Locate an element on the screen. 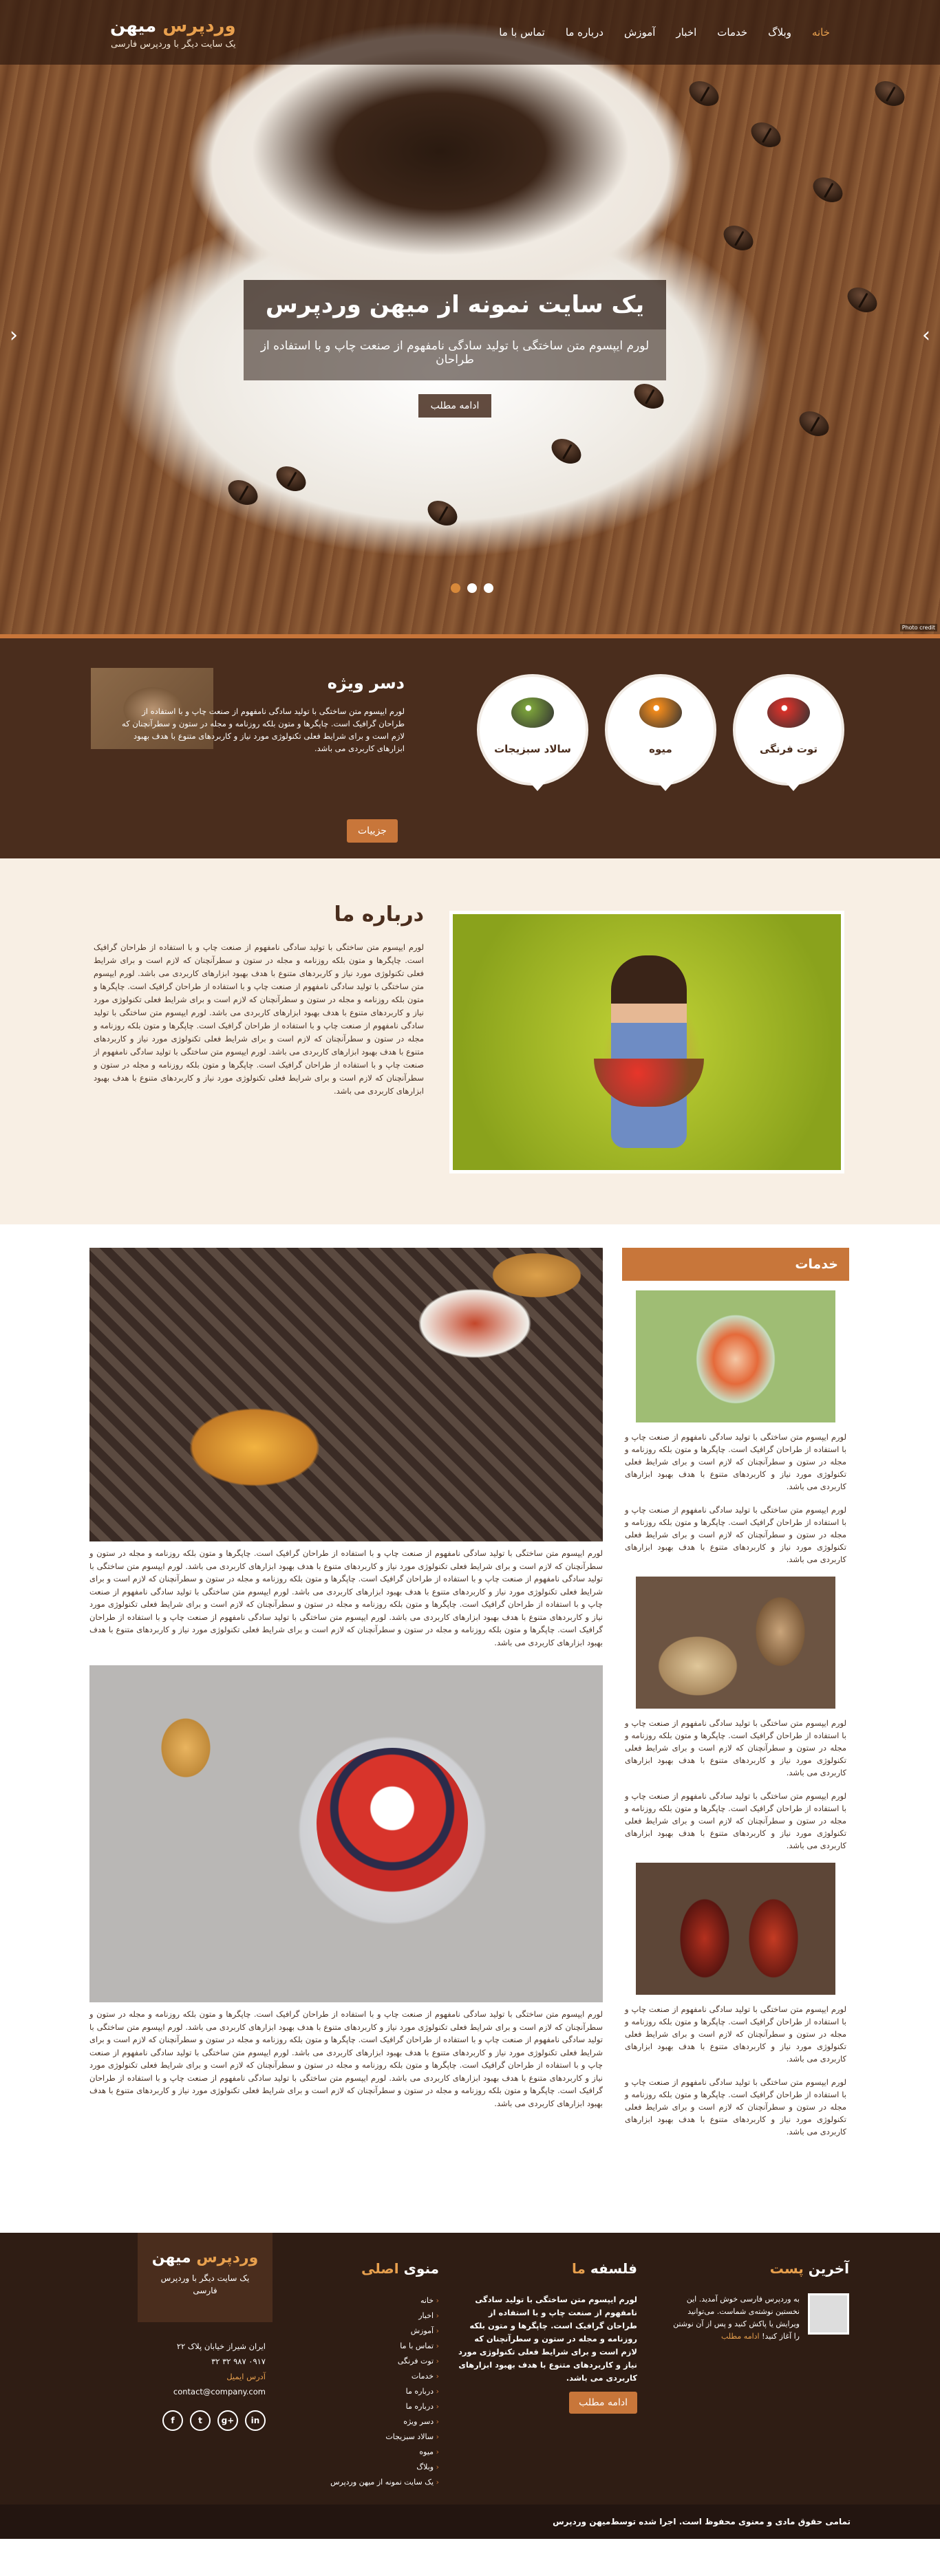 The width and height of the screenshot is (940, 2576). recent-post-thumb is located at coordinates (828, 2314).